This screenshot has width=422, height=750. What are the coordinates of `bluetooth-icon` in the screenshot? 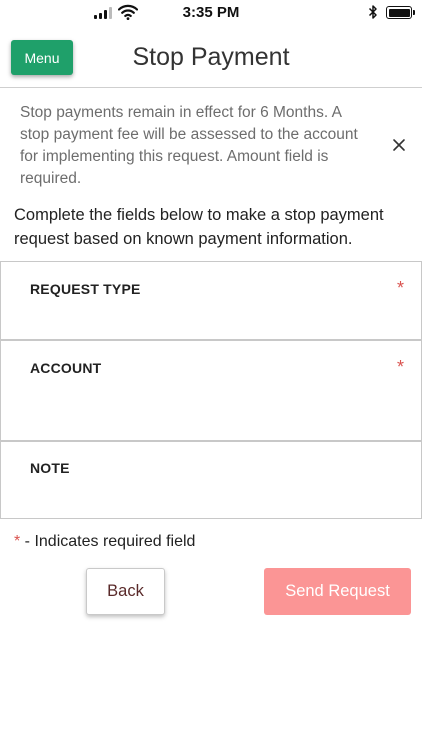 It's located at (372, 12).